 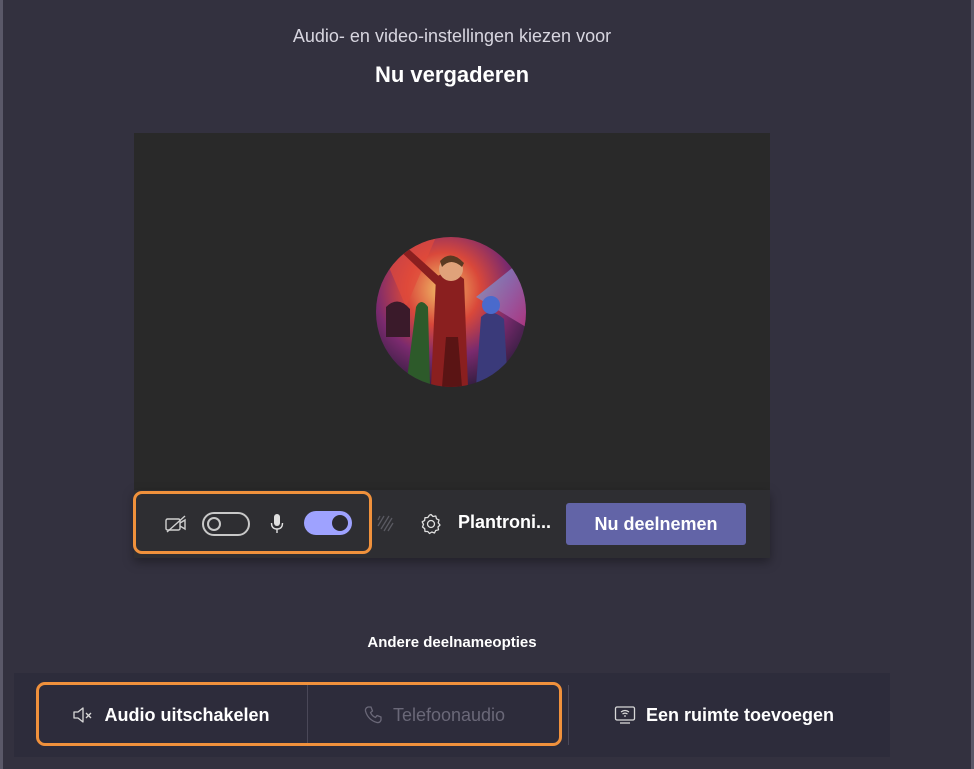 What do you see at coordinates (452, 74) in the screenshot?
I see `meeting-title: Nu vergaderen` at bounding box center [452, 74].